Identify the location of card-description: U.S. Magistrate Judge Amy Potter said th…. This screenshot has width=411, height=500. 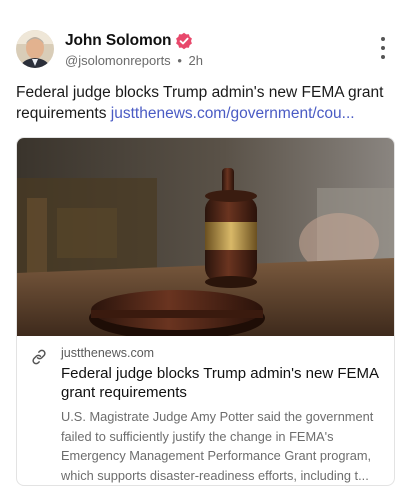
(220, 446).